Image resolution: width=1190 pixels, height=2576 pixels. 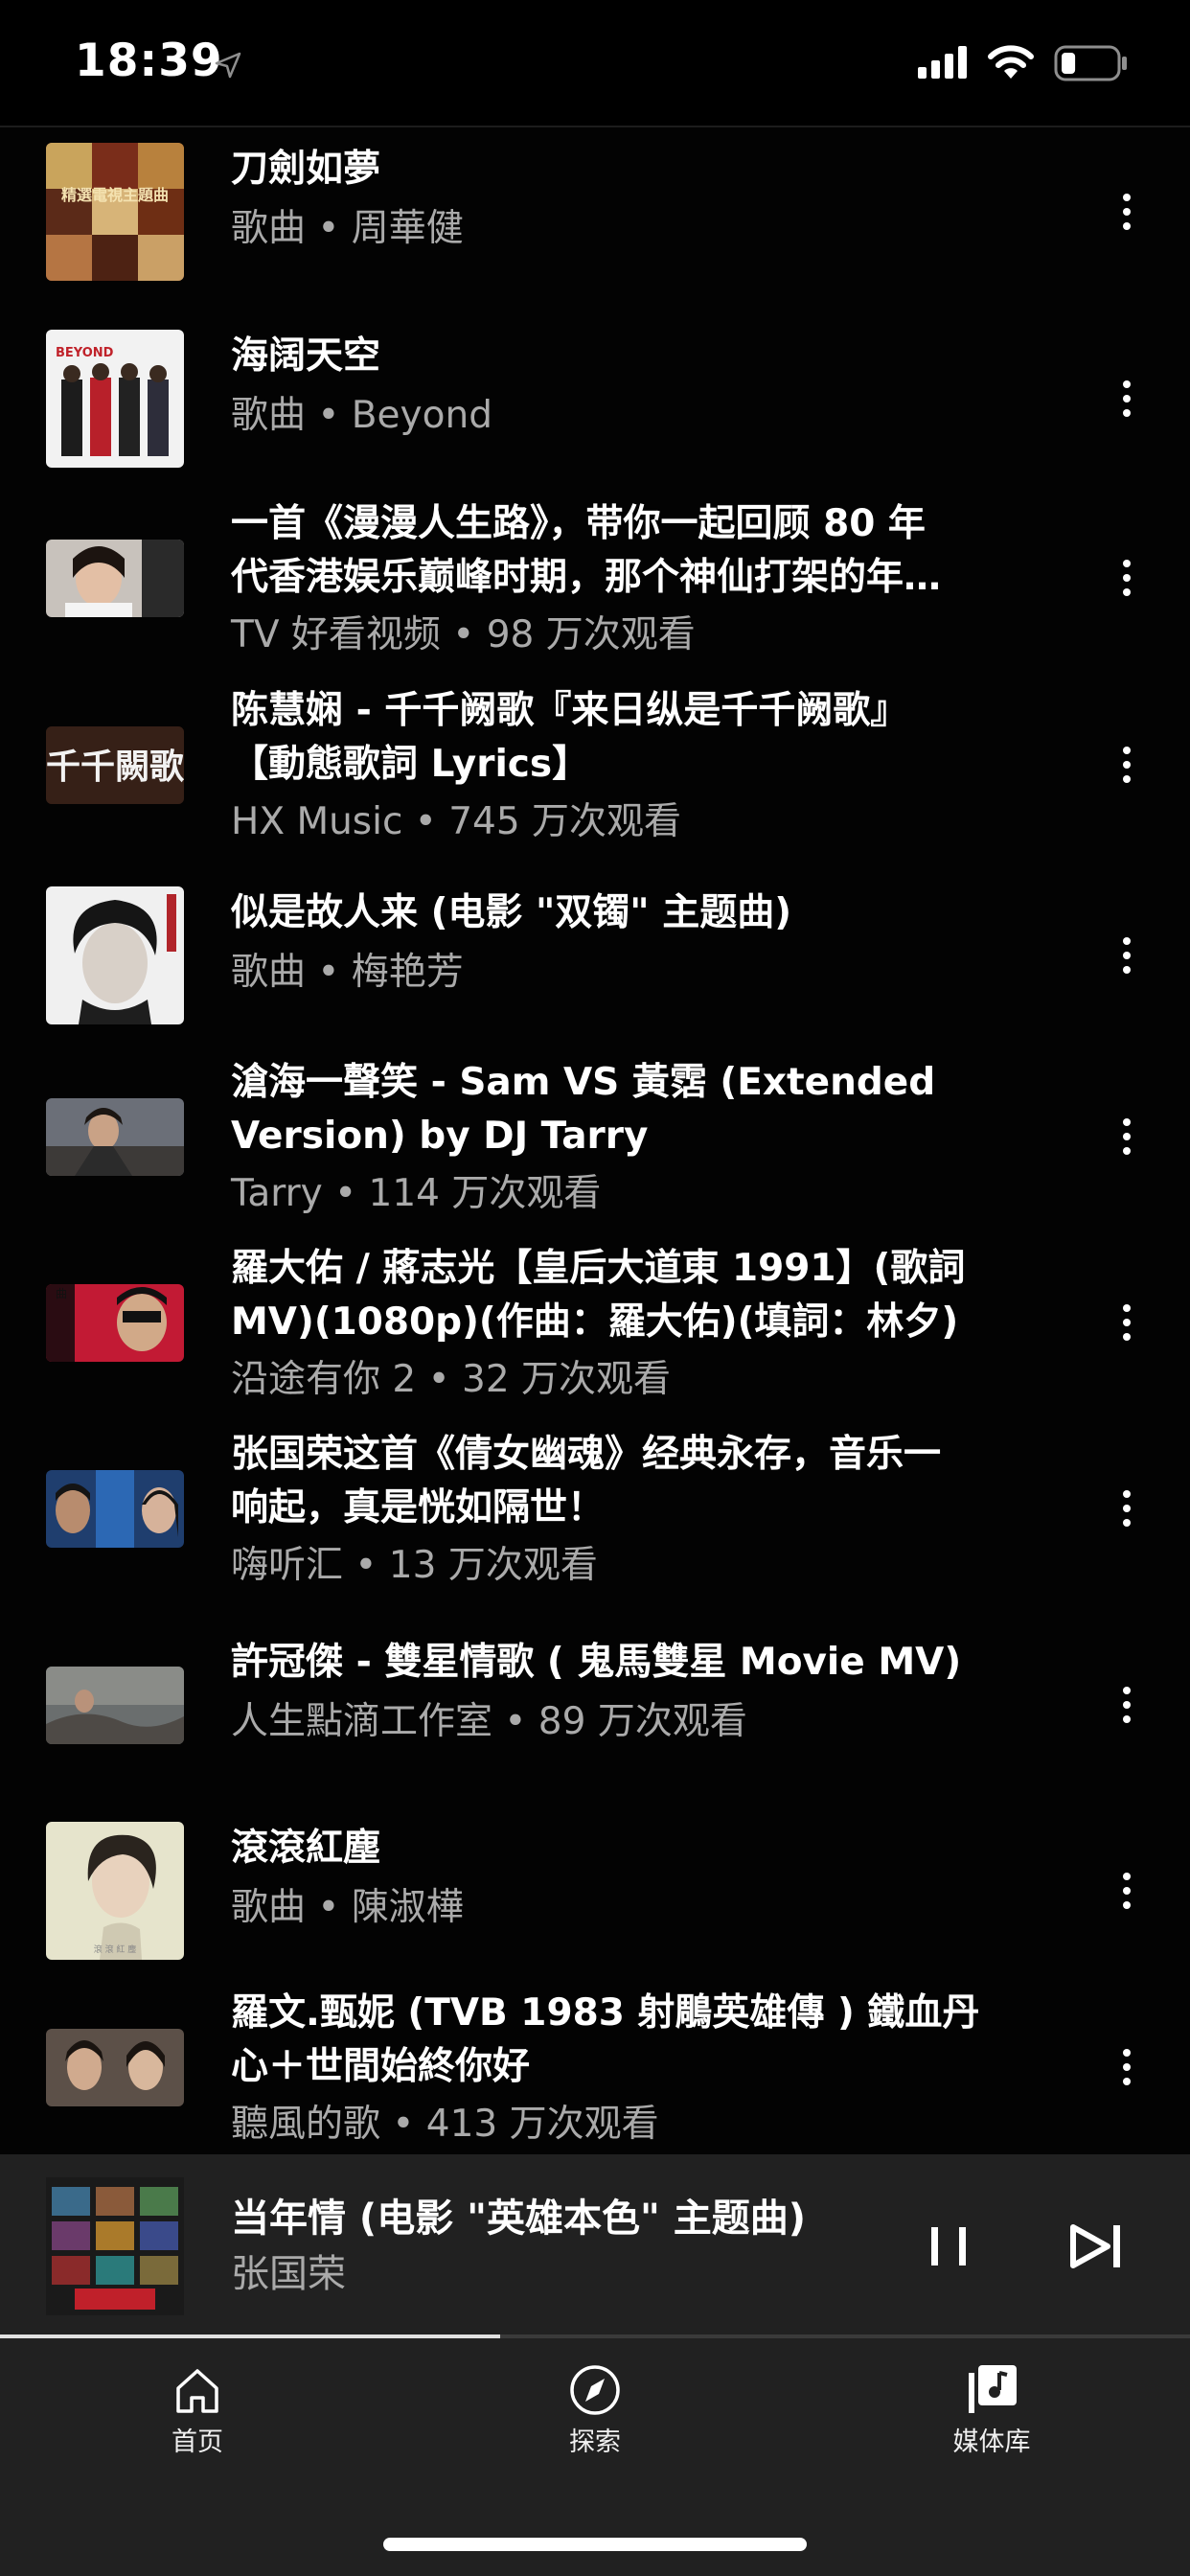 I want to click on video-thumbnail: 千千闕歌, so click(x=115, y=765).